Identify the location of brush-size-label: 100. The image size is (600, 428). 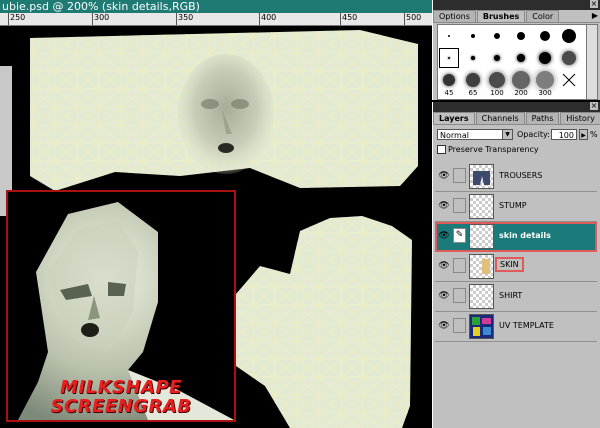
(497, 93).